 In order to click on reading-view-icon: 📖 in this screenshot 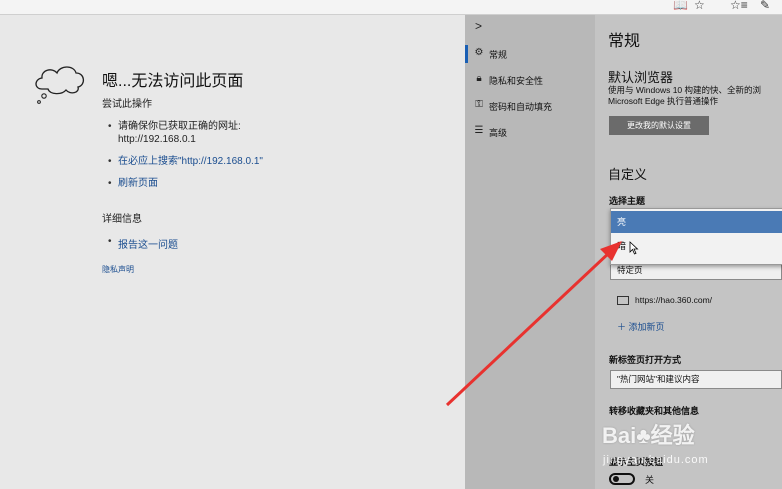, I will do `click(680, 6)`.